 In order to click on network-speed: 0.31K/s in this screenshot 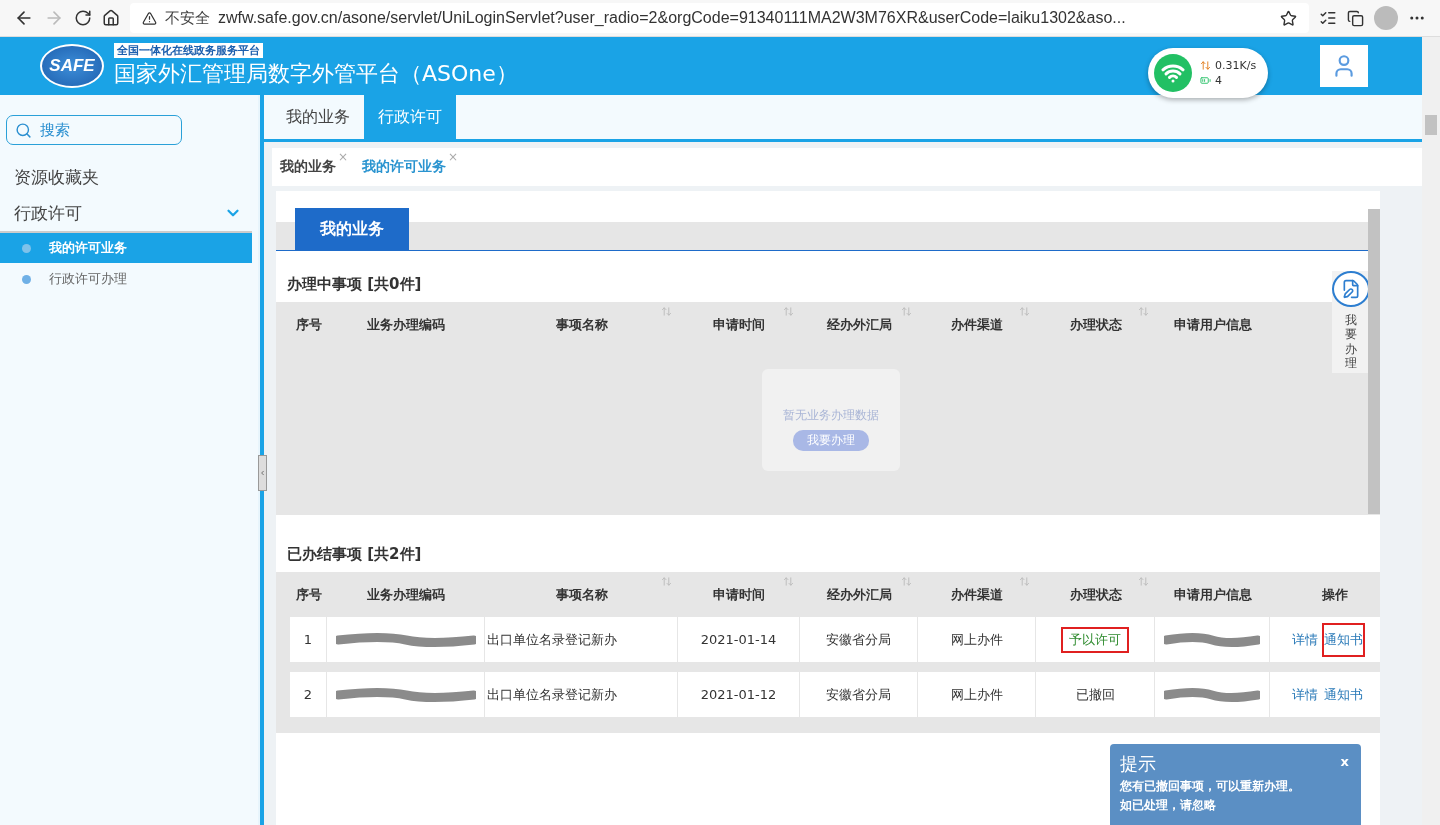, I will do `click(1236, 65)`.